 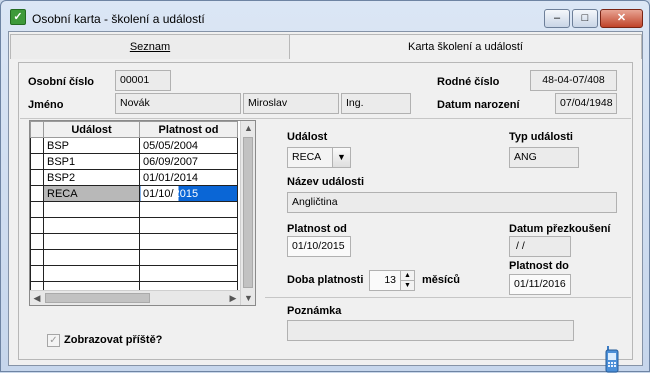 I want to click on validity-period-label: Doba platnosti, so click(x=325, y=280).